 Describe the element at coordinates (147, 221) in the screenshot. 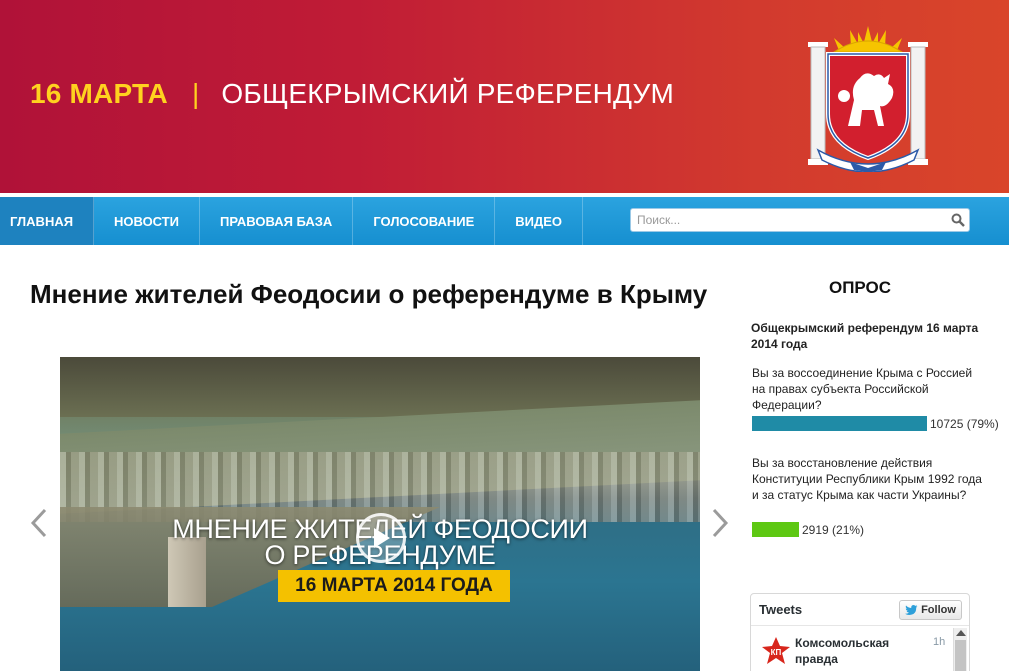

I see `nav-item-news: НОВОСТИ` at that location.